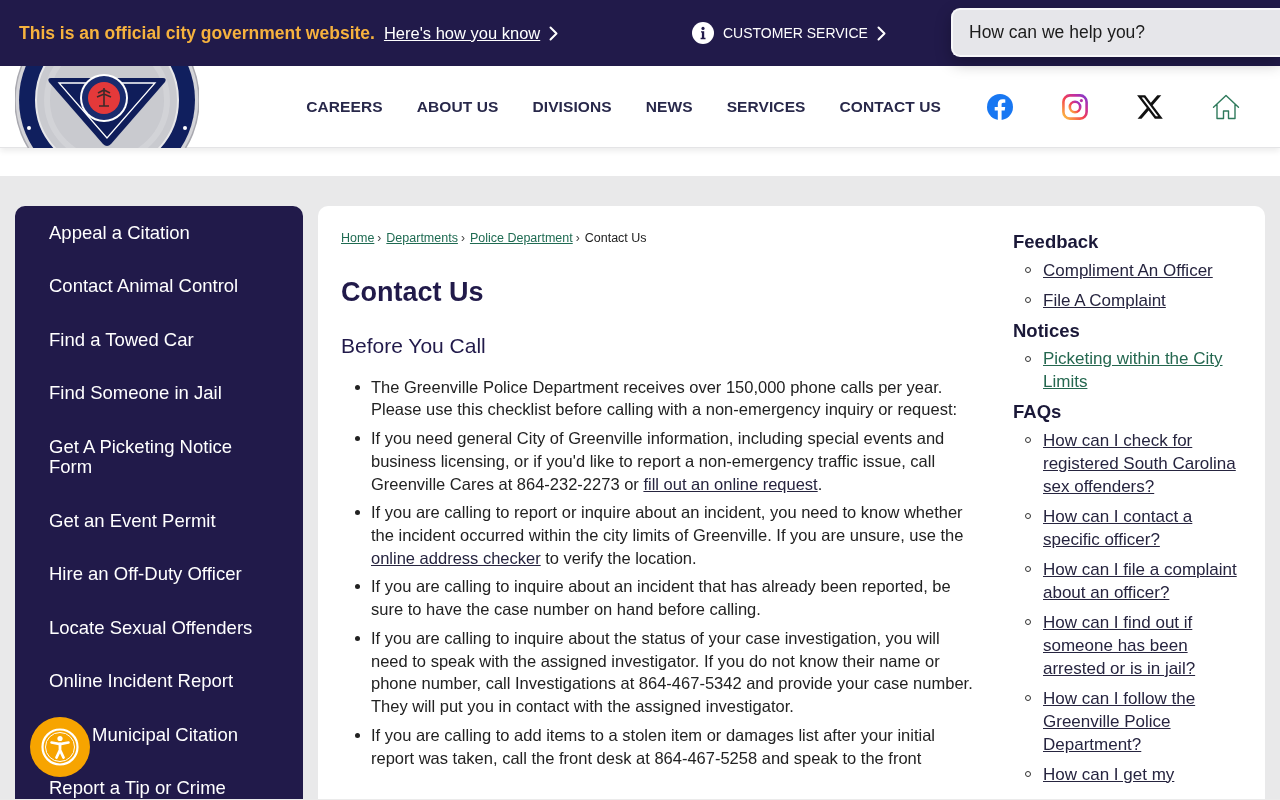  I want to click on page-title: Contact Us, so click(413, 292).